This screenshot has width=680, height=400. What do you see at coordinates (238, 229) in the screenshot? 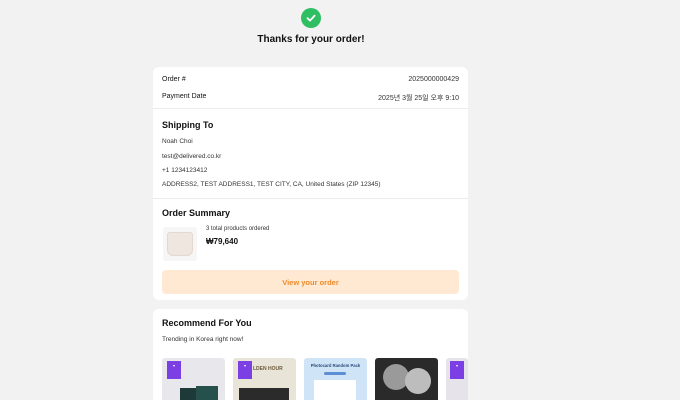
I see `product-count: 3 total products ordered` at bounding box center [238, 229].